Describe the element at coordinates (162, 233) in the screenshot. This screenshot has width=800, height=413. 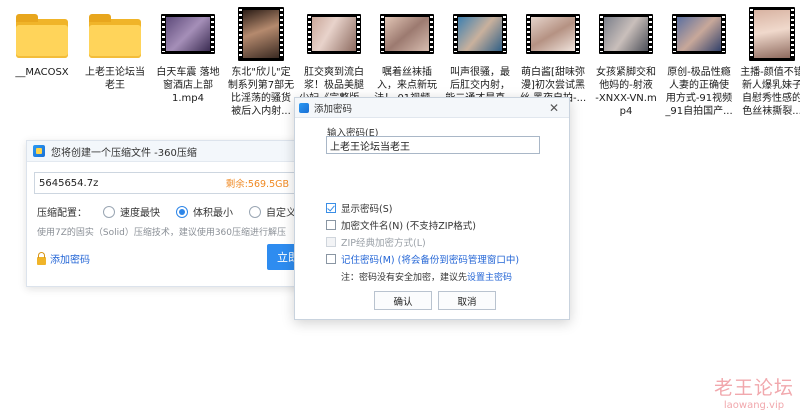
I see `compress-hint: 使用7Z的固实（Solid）压缩技术，建议使用360压缩进行解压` at that location.